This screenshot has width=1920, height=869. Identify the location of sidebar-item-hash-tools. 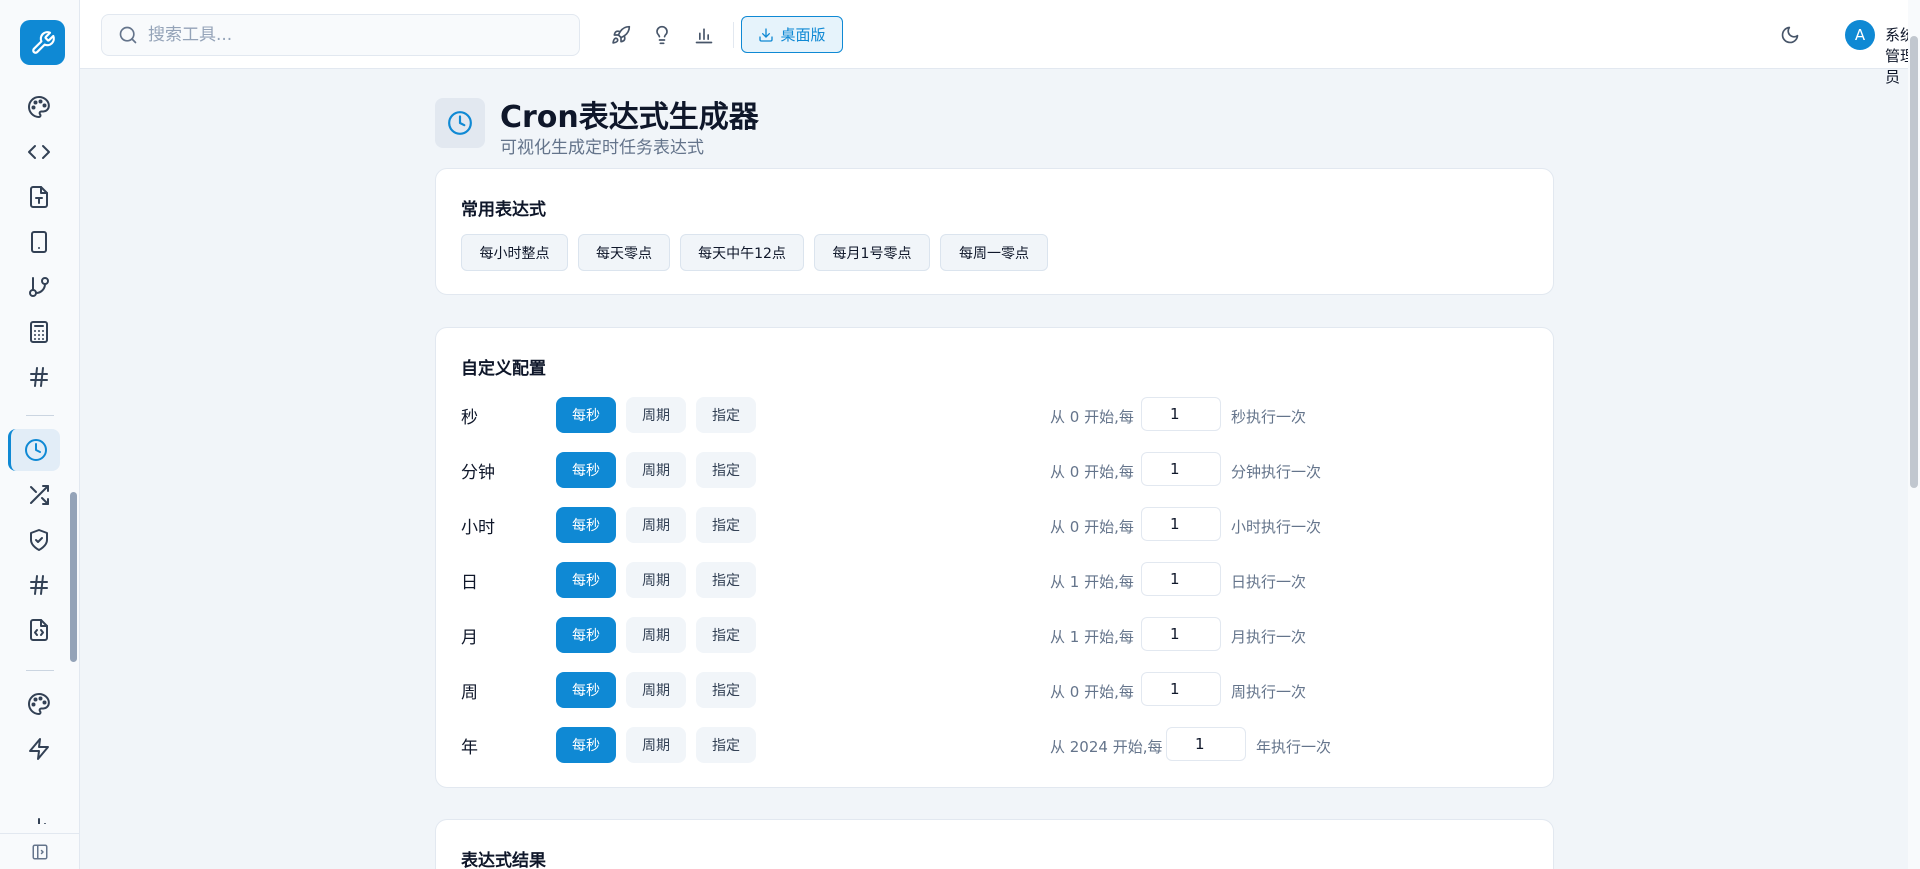
(39, 377).